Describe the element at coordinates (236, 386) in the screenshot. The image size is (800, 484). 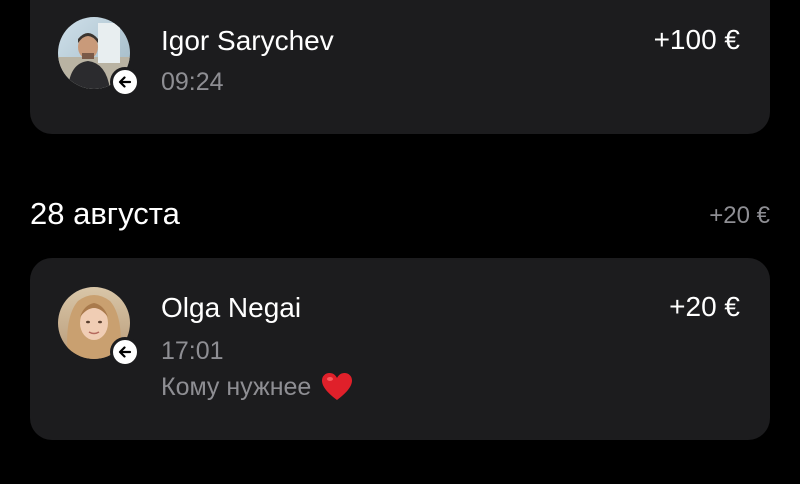
I see `comment-text: Кому нужнее` at that location.